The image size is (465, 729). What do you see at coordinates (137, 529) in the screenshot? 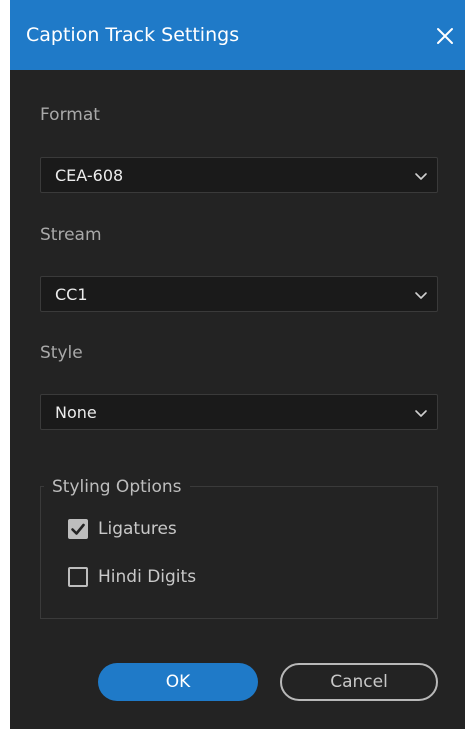
I see `ligatures-label: Ligatures` at bounding box center [137, 529].